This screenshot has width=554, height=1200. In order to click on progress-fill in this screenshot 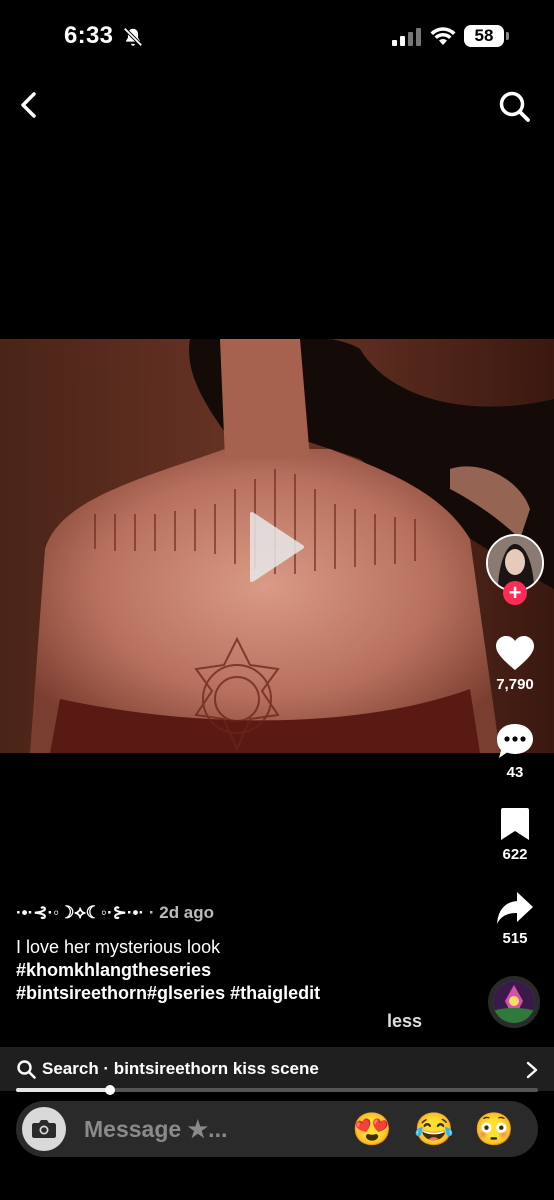, I will do `click(63, 1090)`.